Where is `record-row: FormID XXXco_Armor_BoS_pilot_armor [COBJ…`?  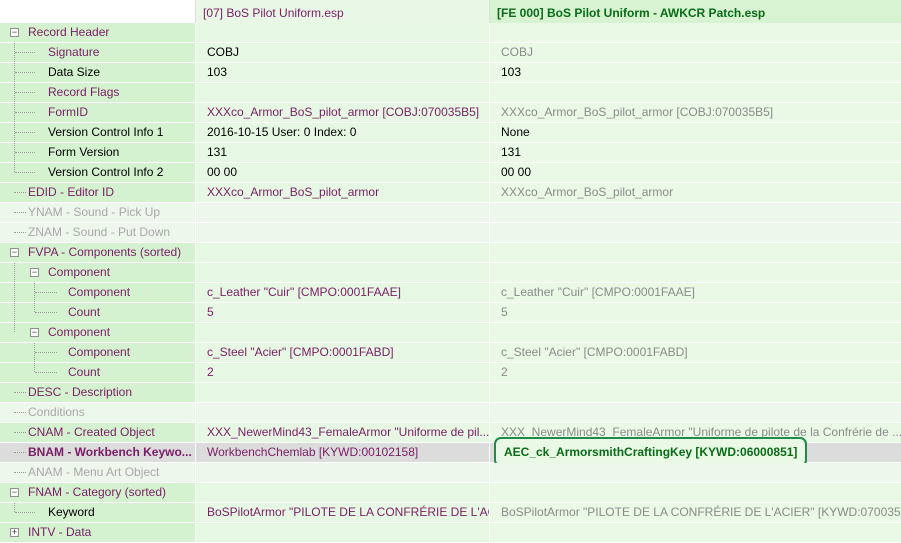
record-row: FormID XXXco_Armor_BoS_pilot_armor [COBJ… is located at coordinates (450, 113).